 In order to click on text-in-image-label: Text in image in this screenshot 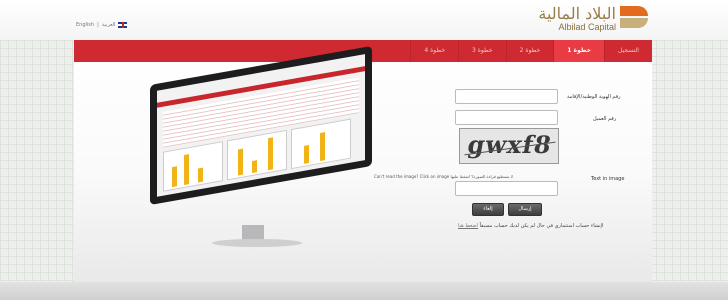, I will do `click(608, 179)`.